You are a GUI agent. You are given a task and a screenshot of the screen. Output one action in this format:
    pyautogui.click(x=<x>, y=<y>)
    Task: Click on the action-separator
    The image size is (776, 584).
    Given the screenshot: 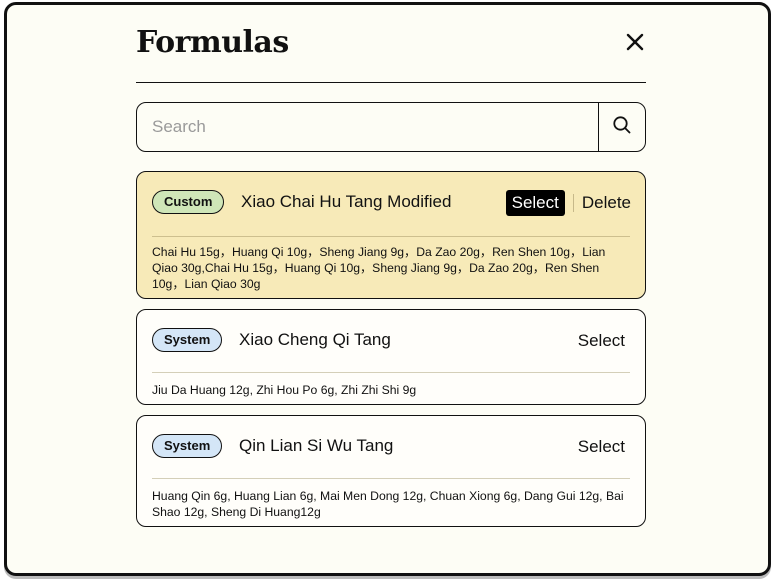 What is the action you would take?
    pyautogui.click(x=573, y=203)
    